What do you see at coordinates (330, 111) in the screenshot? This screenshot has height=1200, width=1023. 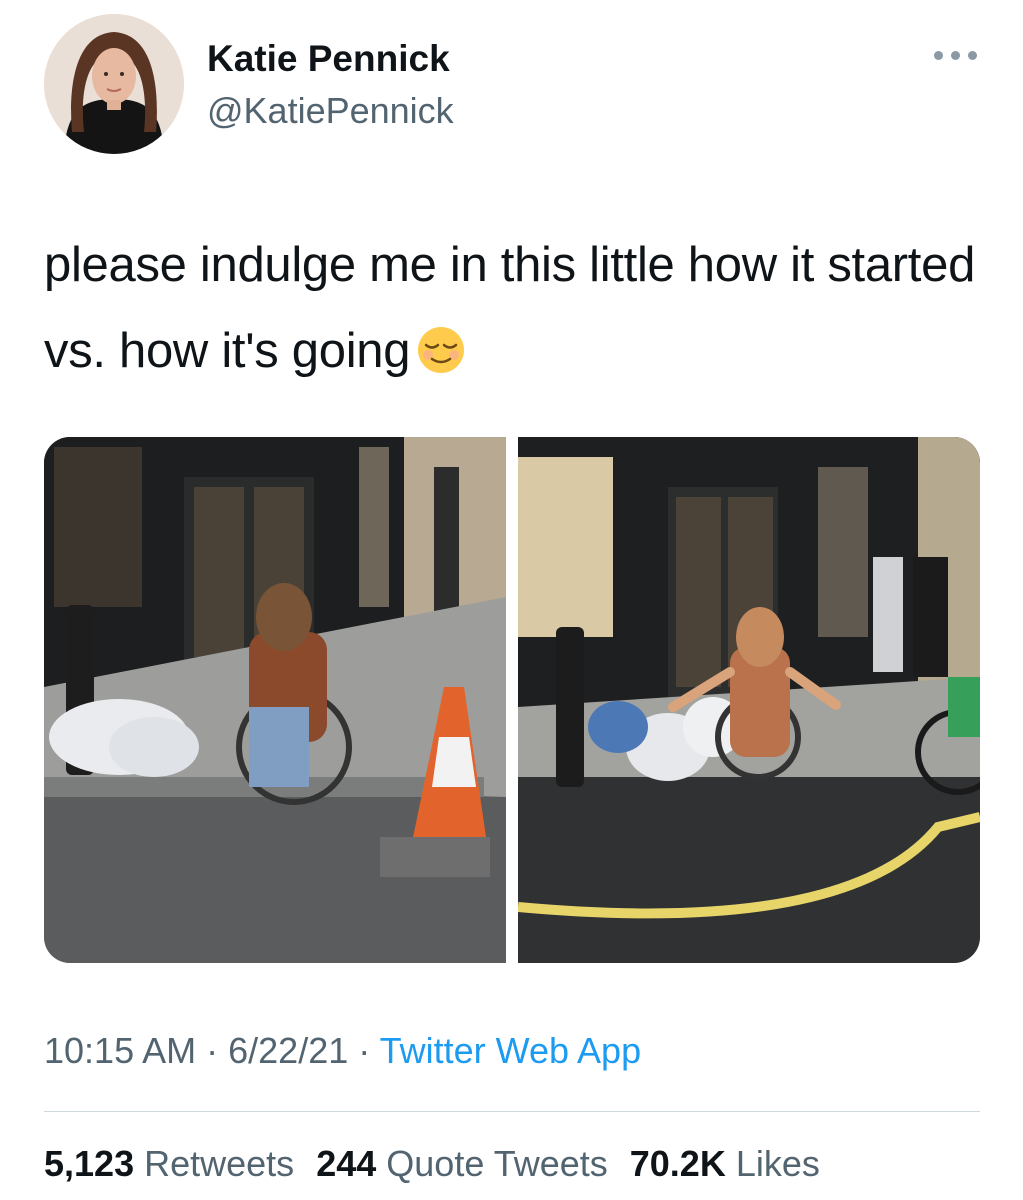 I see `author-handle: @KatiePennick` at bounding box center [330, 111].